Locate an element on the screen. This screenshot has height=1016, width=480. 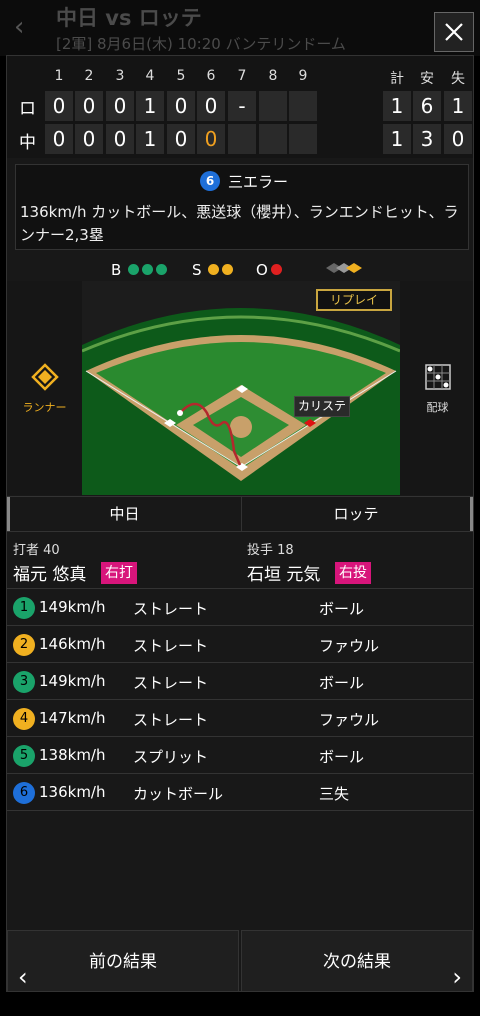
inning-header: 4 is located at coordinates (150, 76).